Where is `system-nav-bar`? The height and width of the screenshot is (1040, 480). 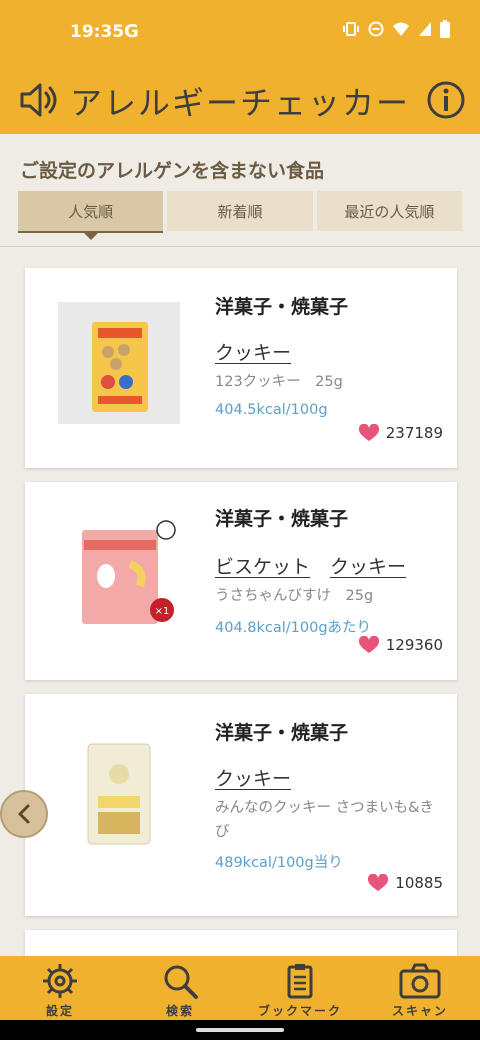 system-nav-bar is located at coordinates (240, 1030).